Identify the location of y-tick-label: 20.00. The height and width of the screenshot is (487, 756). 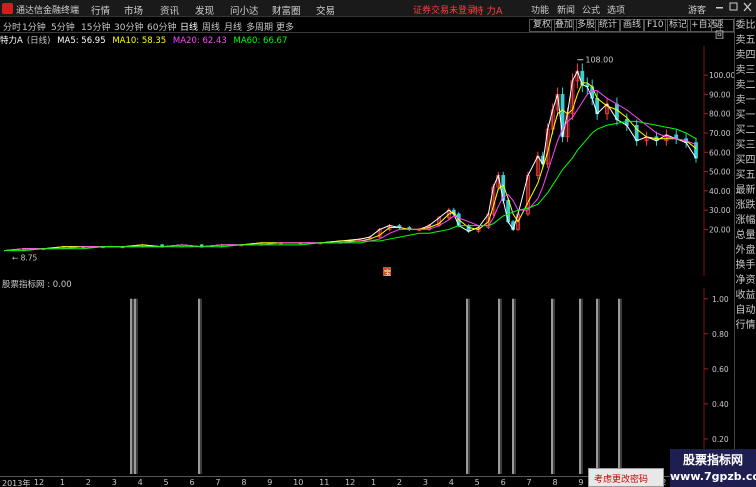
(720, 229).